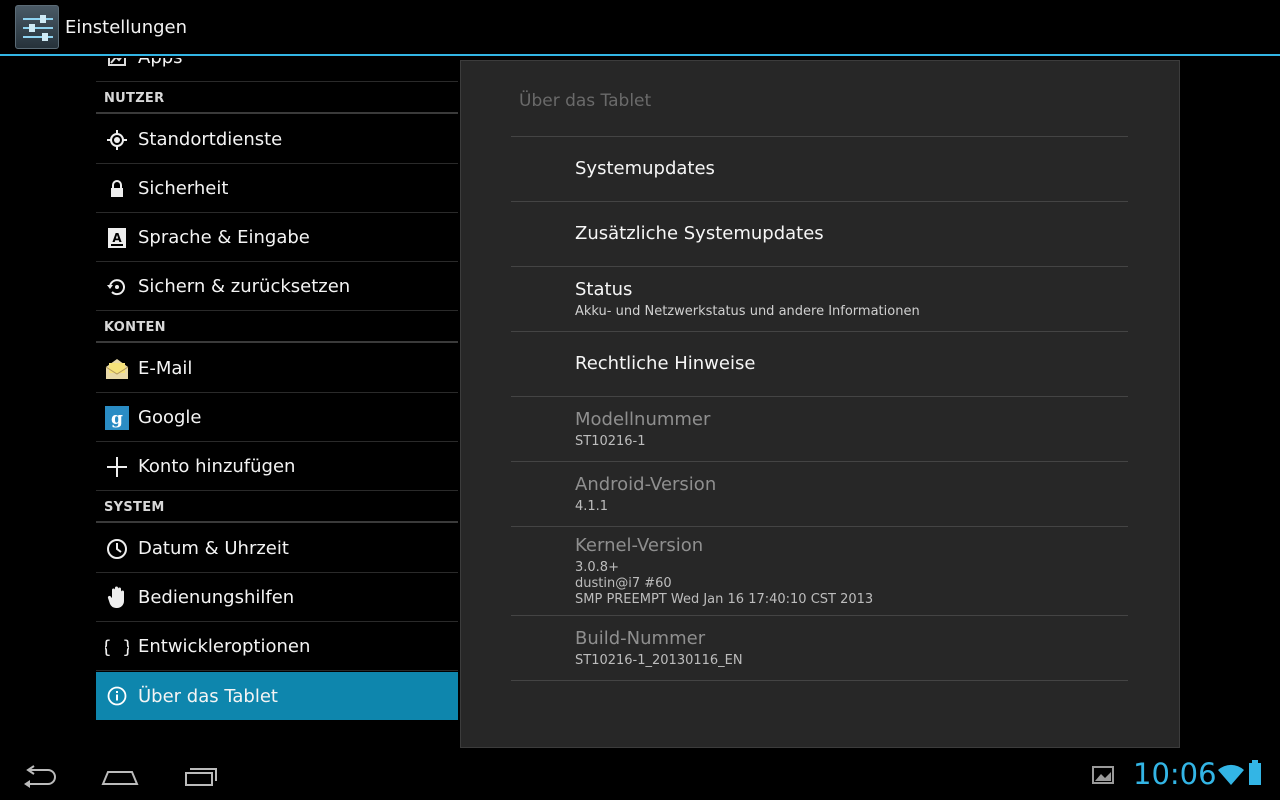 The width and height of the screenshot is (1280, 800). I want to click on svg-text: A, so click(117, 238).